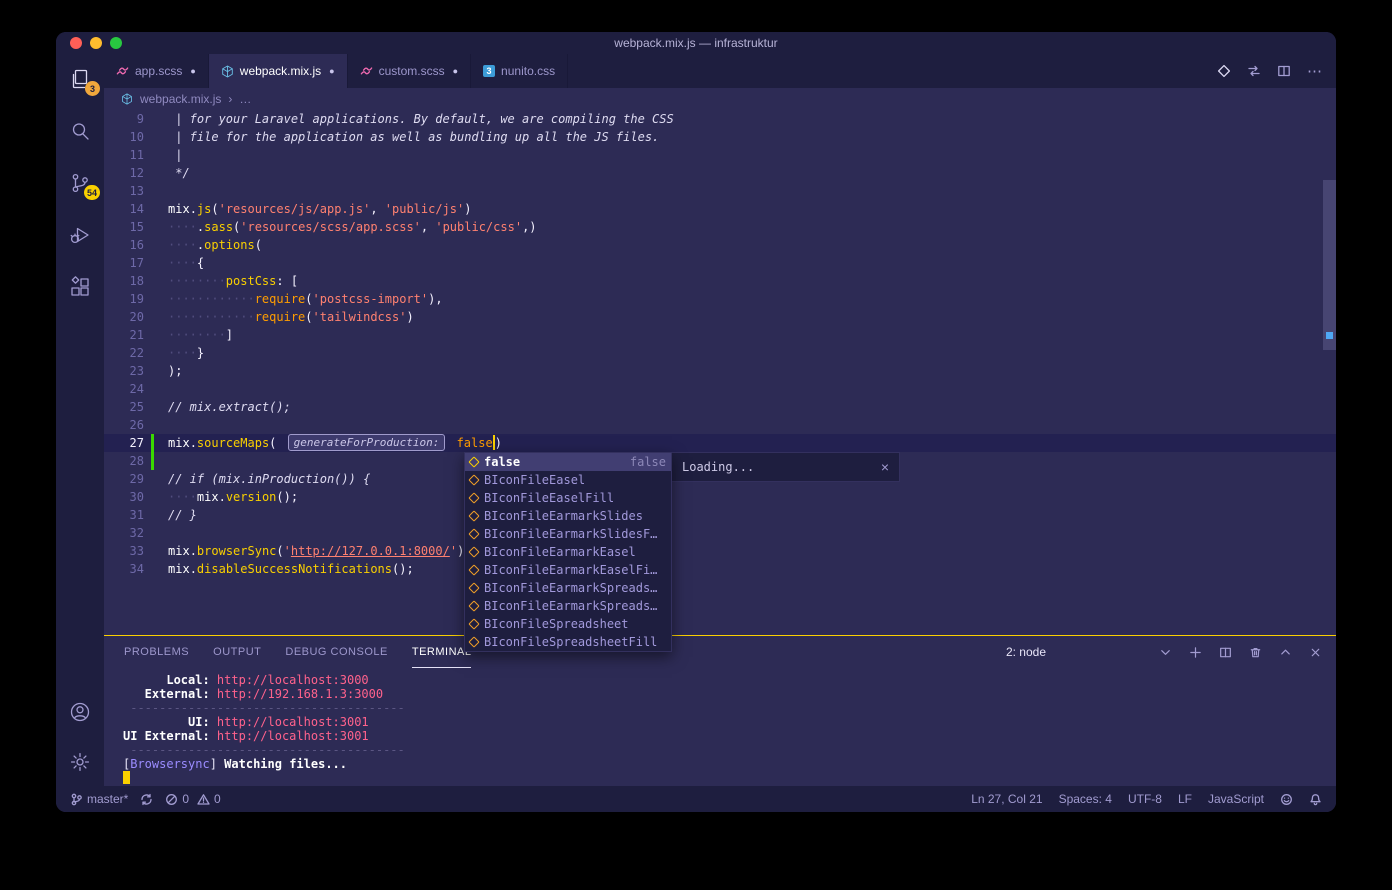 This screenshot has width=1392, height=890. What do you see at coordinates (720, 407) in the screenshot?
I see `code-line: 25 // mix.extract();` at bounding box center [720, 407].